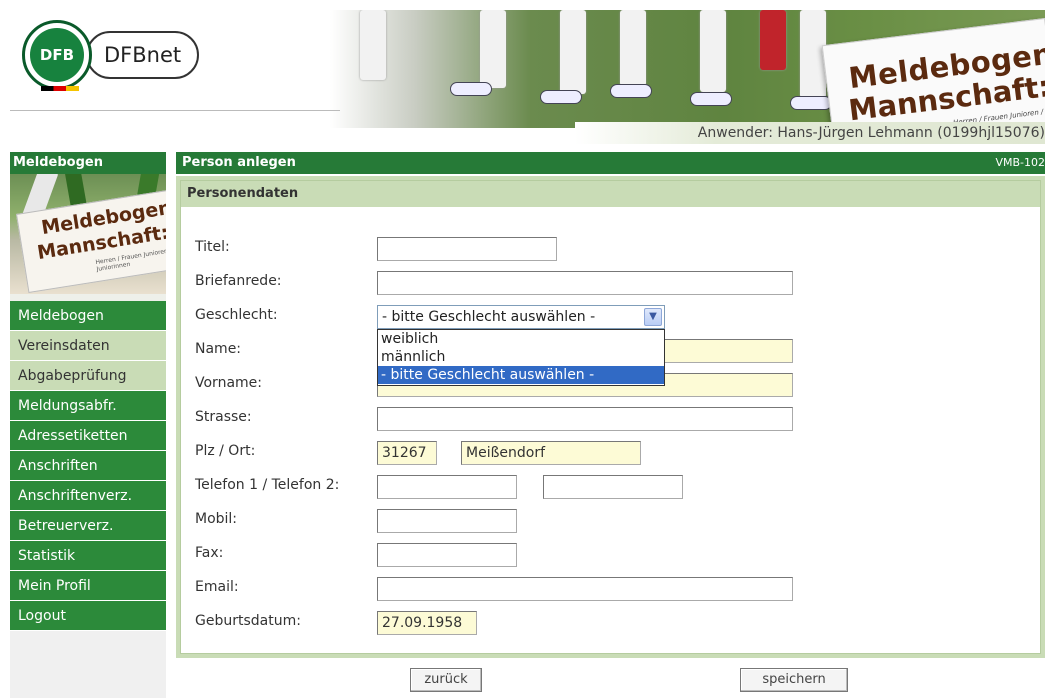  Describe the element at coordinates (228, 383) in the screenshot. I see `vorname-label: Vorname:` at that location.